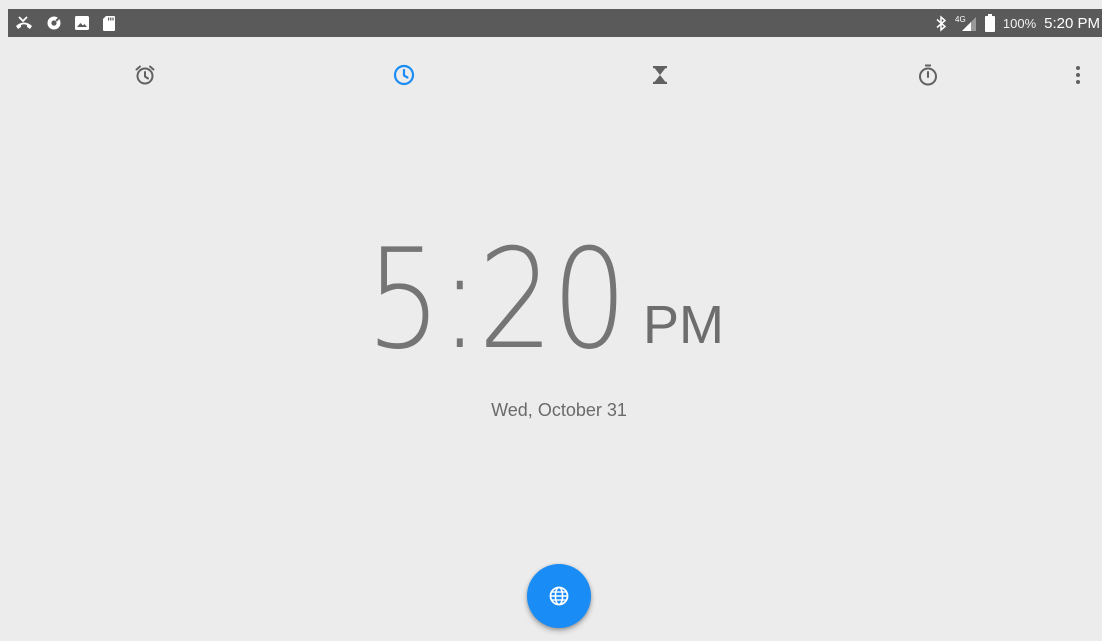 This screenshot has width=1102, height=641. What do you see at coordinates (559, 410) in the screenshot?
I see `clock-date: Wed, October 31` at bounding box center [559, 410].